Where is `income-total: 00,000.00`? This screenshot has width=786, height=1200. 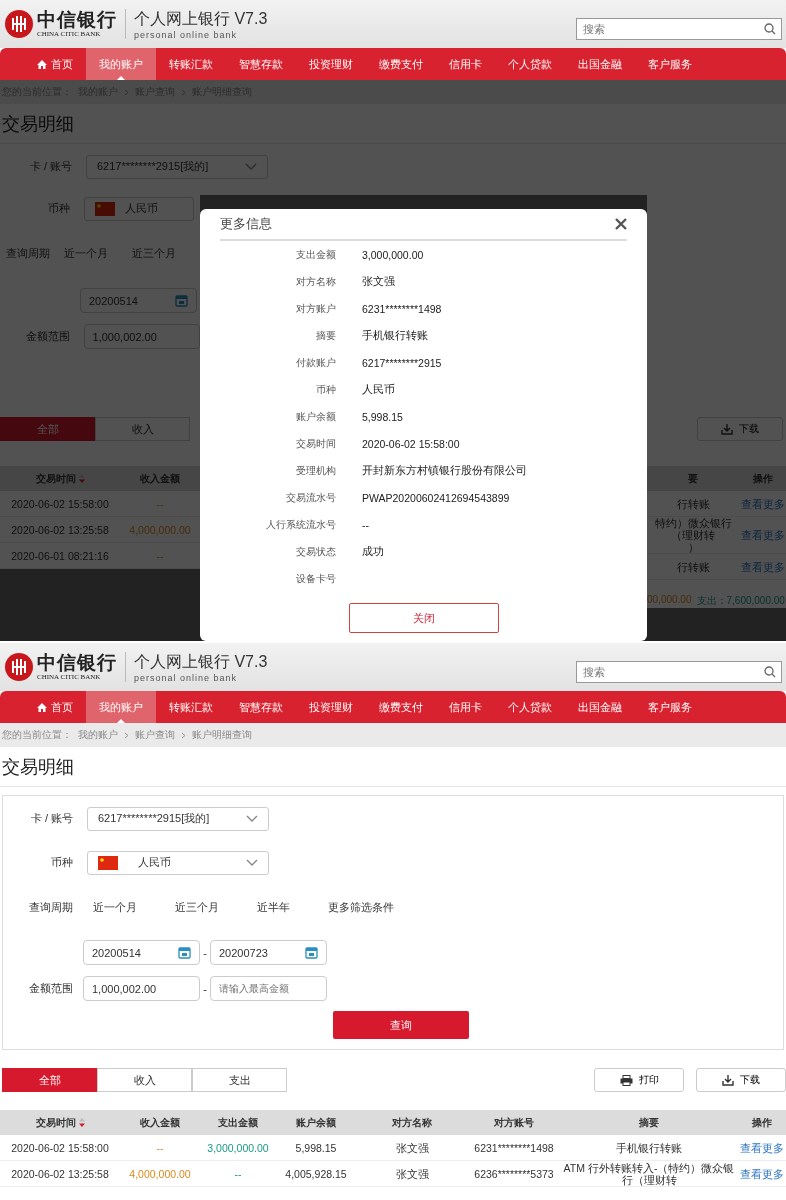
income-total: 00,000.00 is located at coordinates (669, 600).